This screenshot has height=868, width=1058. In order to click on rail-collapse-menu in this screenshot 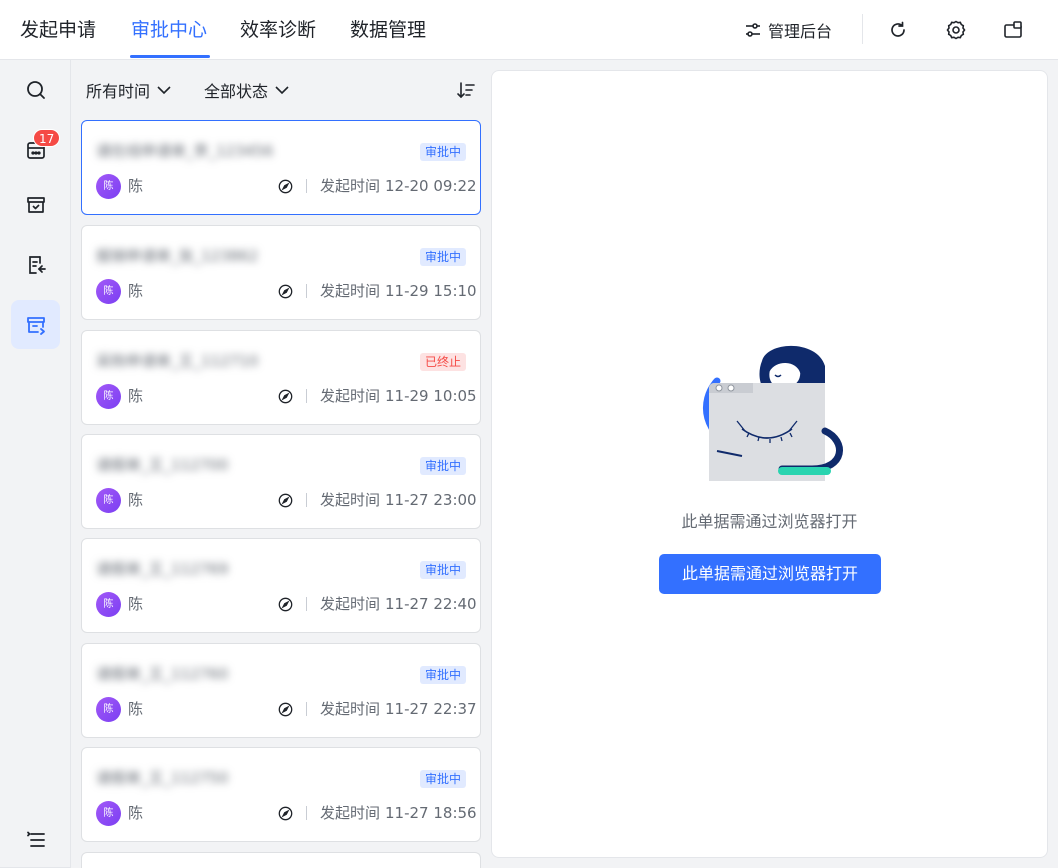, I will do `click(35, 839)`.